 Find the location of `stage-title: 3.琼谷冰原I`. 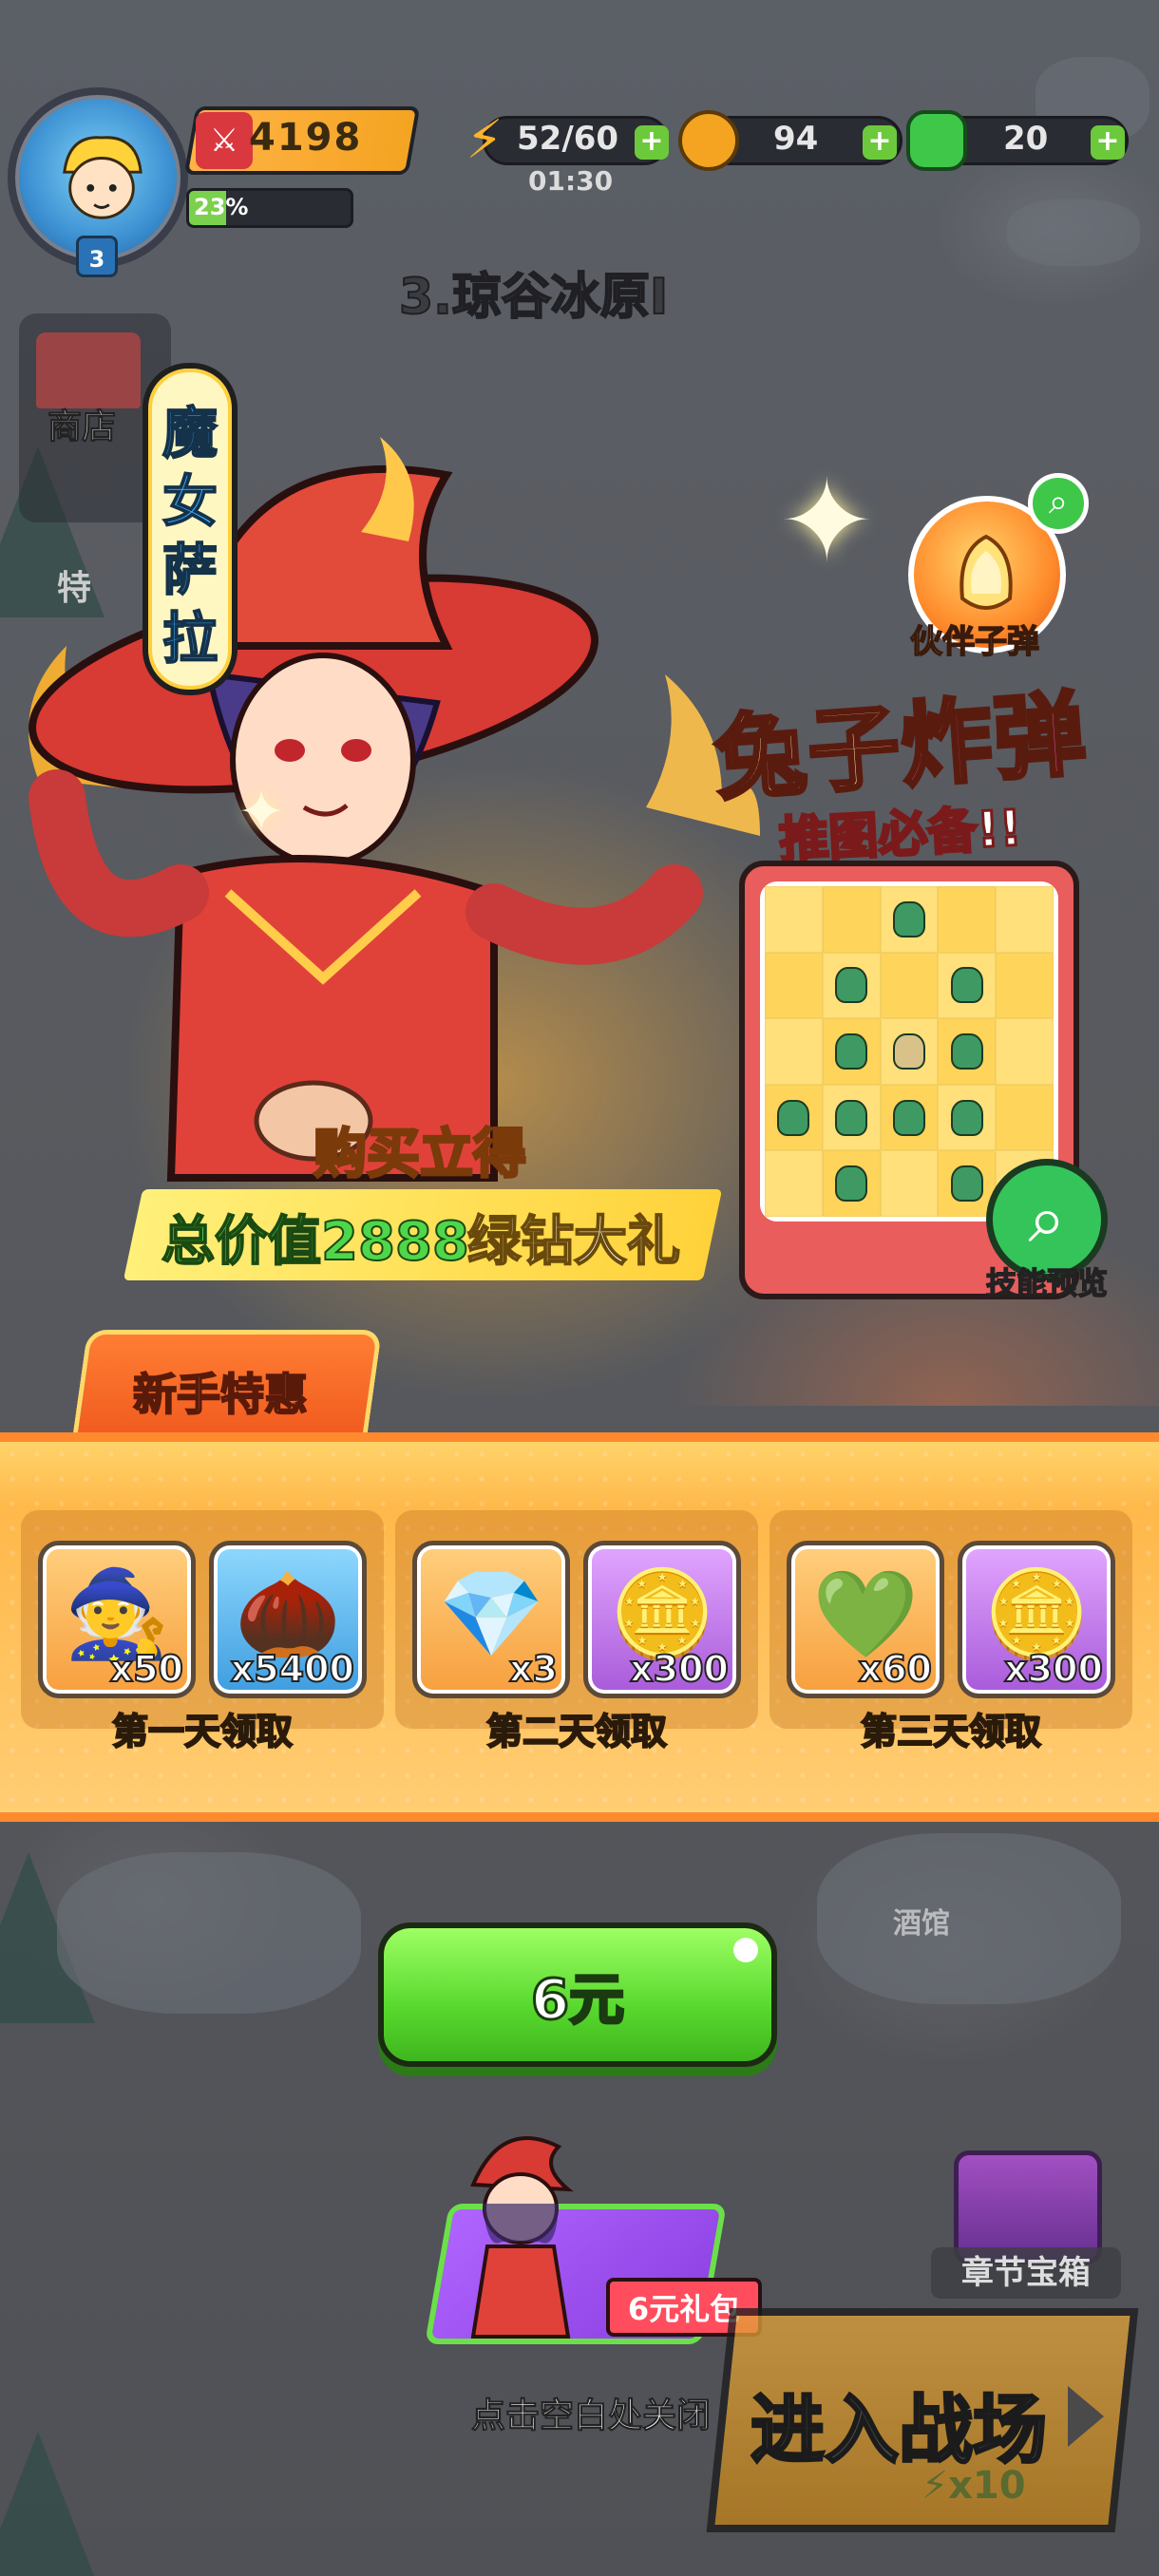

stage-title: 3.琼谷冰原I is located at coordinates (533, 297).